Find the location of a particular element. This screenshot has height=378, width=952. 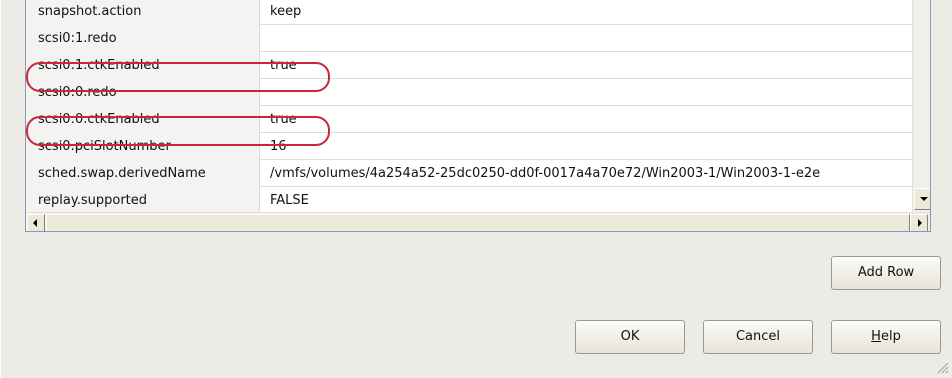

help-button: Help is located at coordinates (886, 337).